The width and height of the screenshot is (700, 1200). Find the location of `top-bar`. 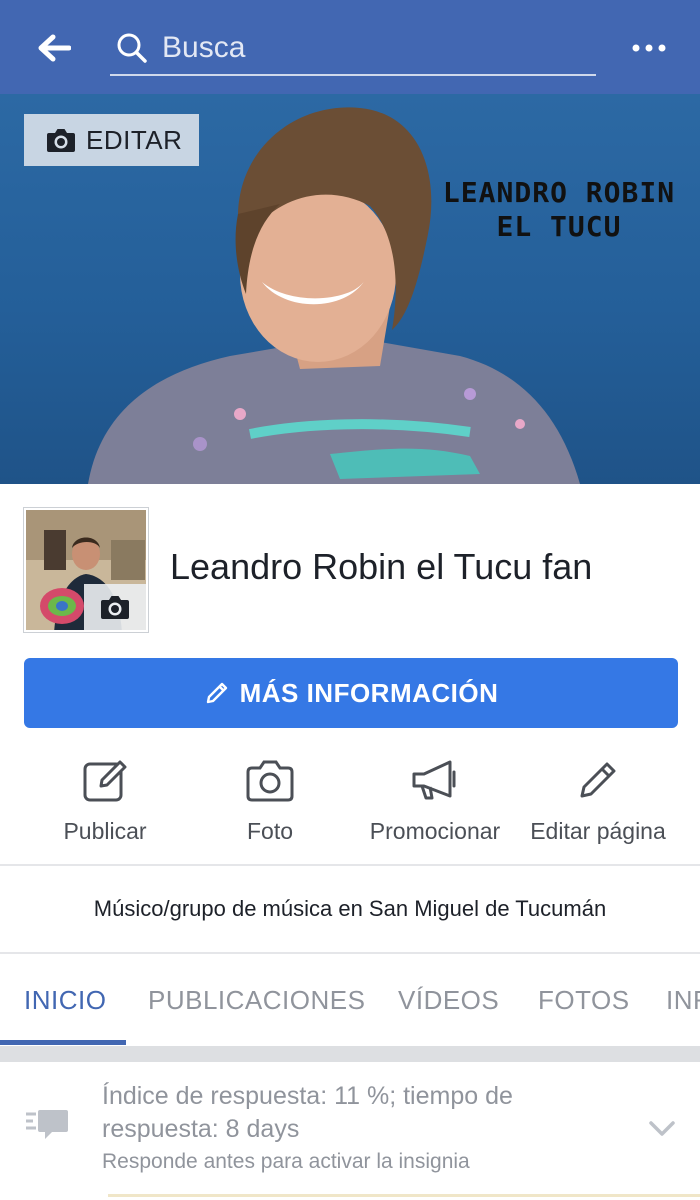

top-bar is located at coordinates (350, 47).